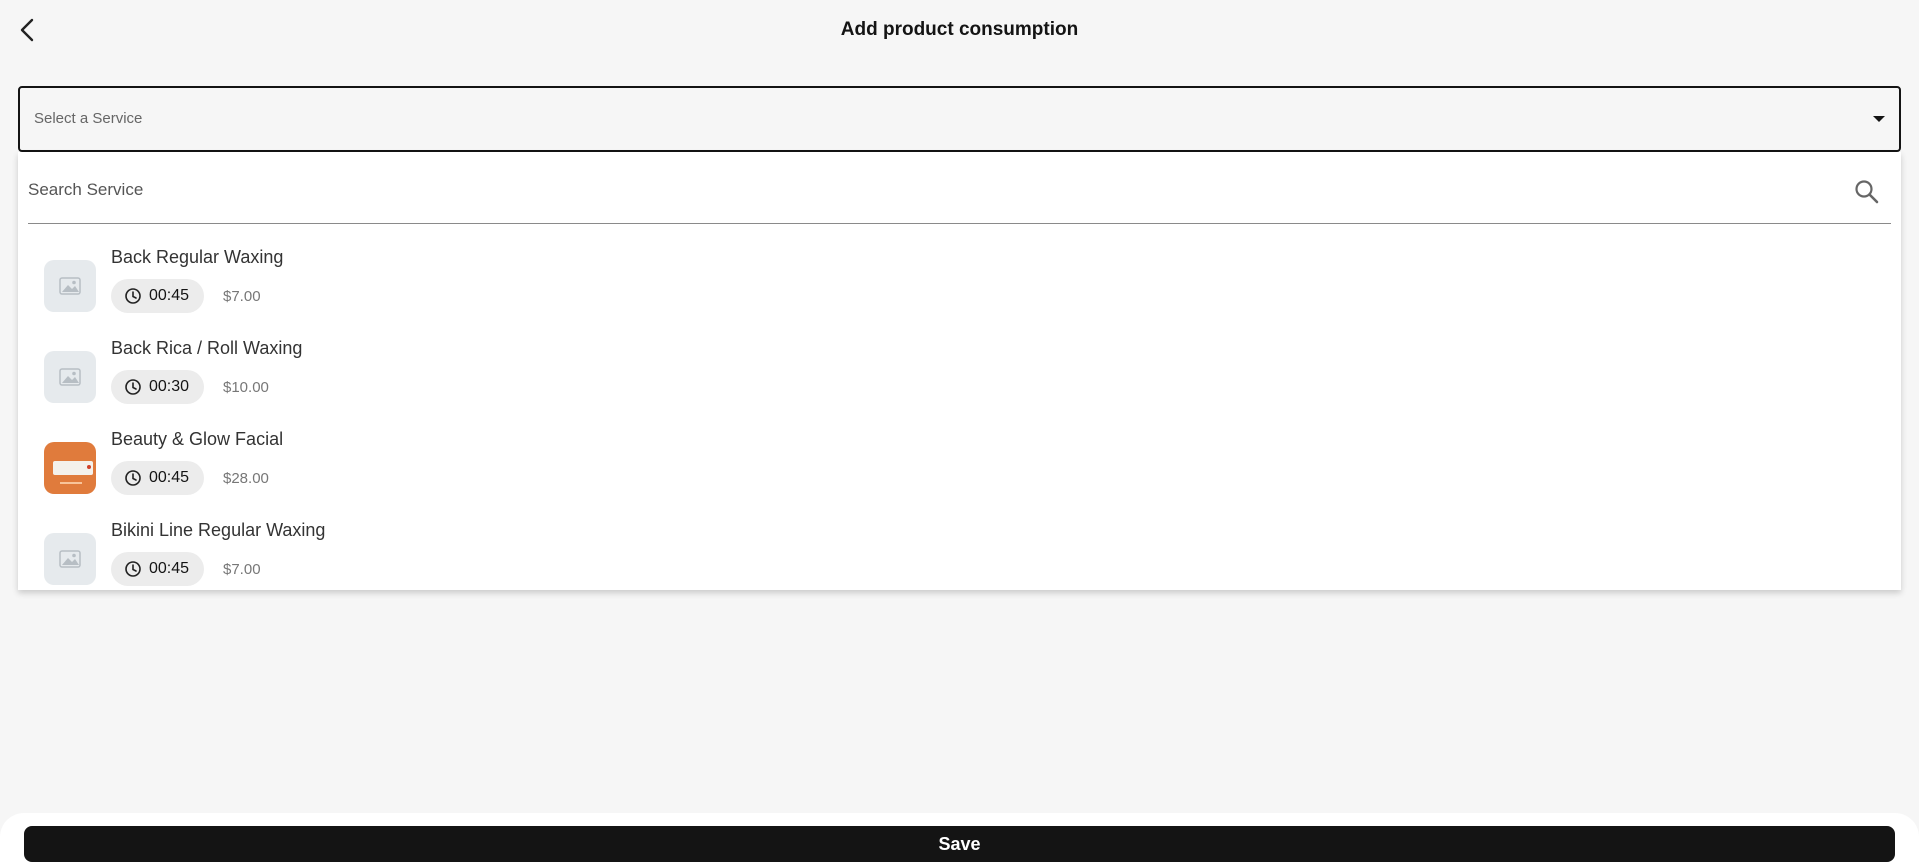 This screenshot has height=862, width=1919. What do you see at coordinates (959, 549) in the screenshot?
I see `service-item: Bikini Line Regular Waxing 00:45 $7.00` at bounding box center [959, 549].